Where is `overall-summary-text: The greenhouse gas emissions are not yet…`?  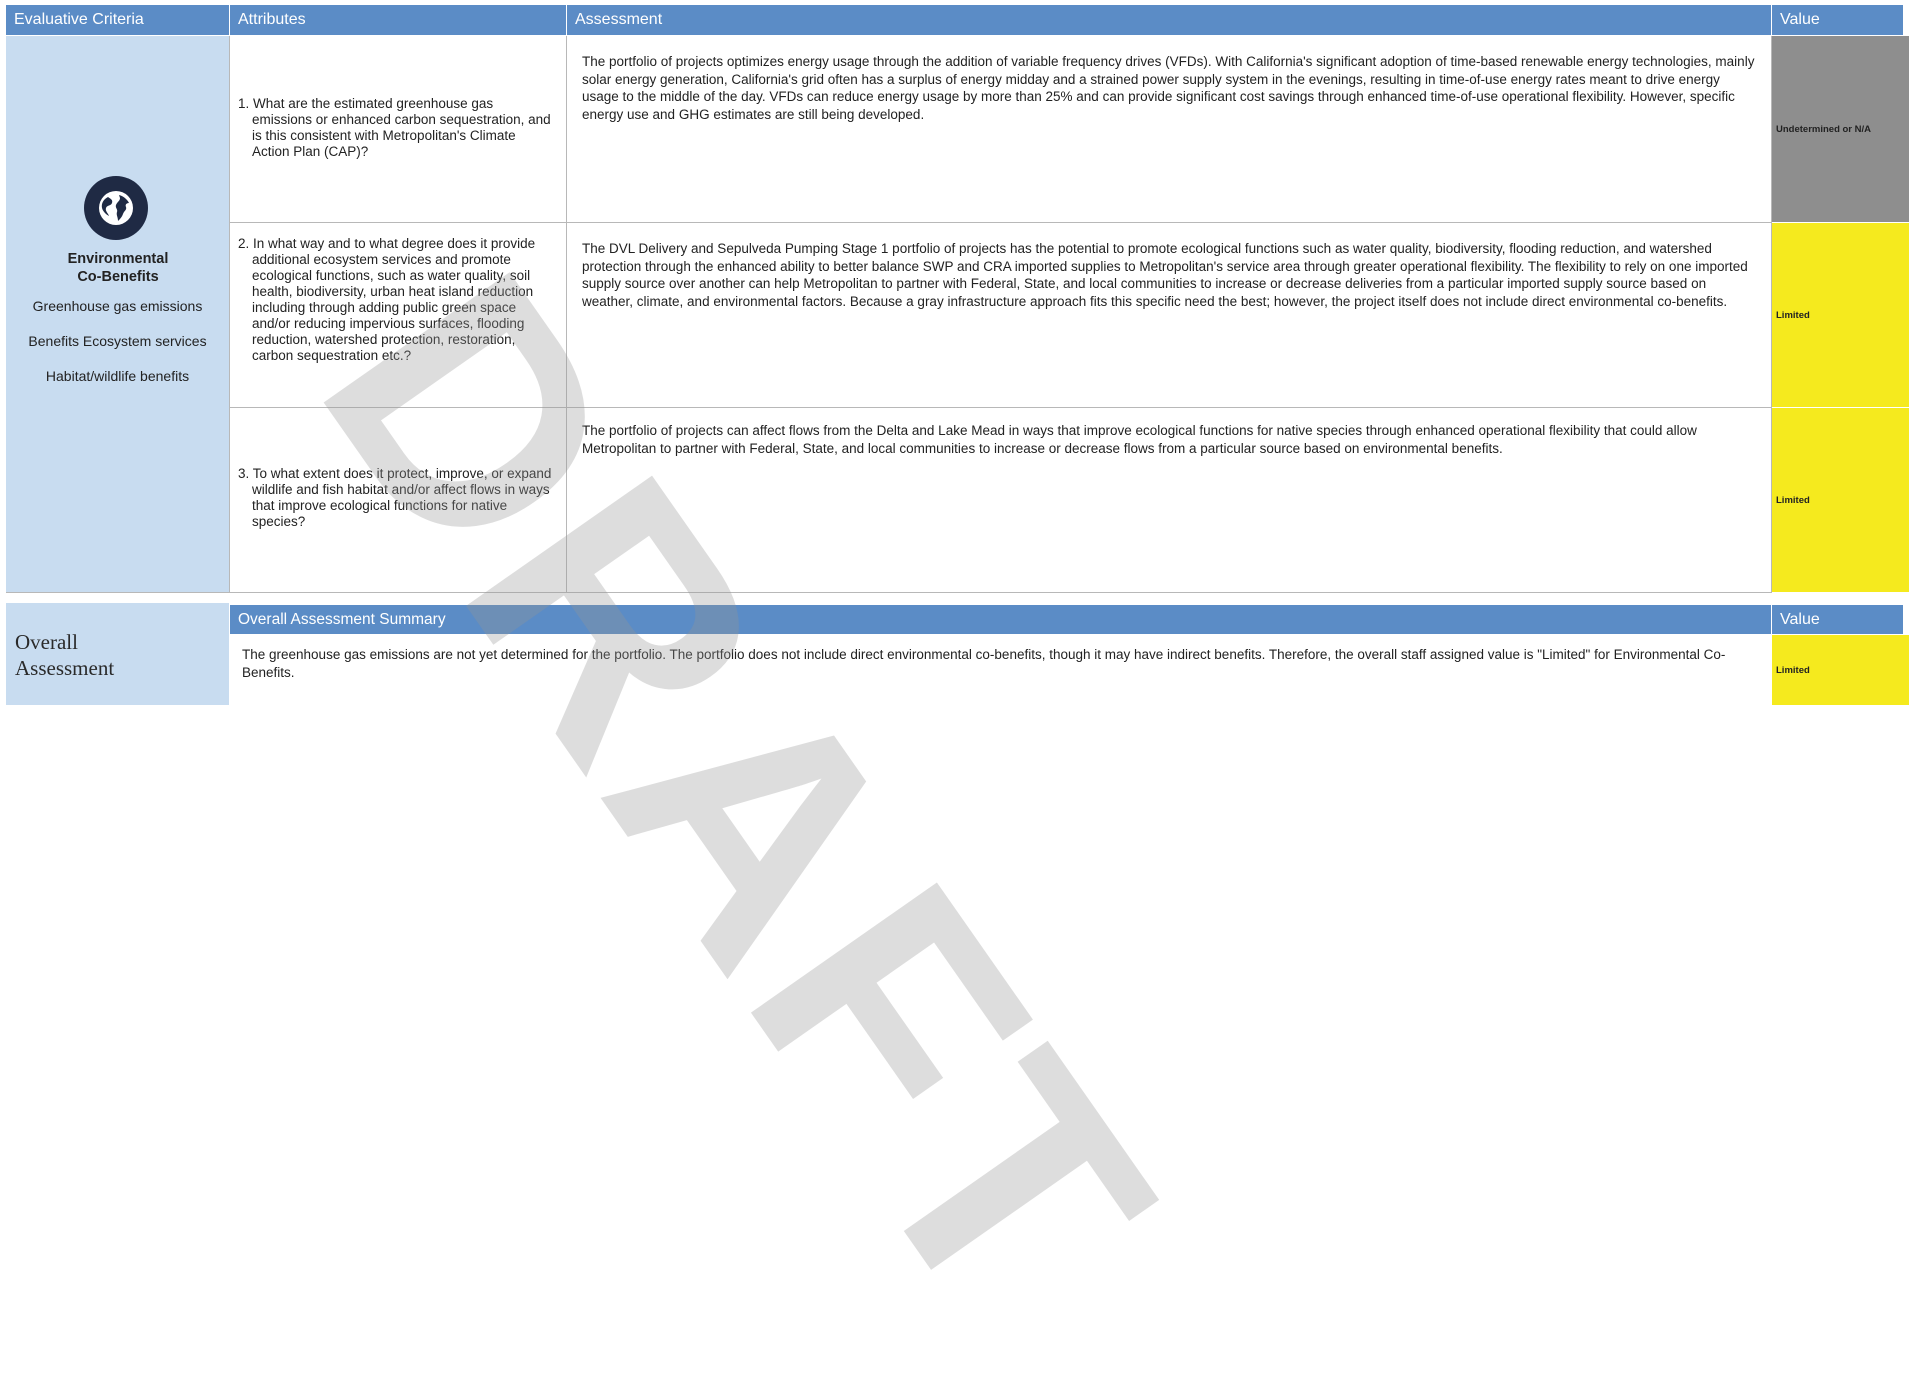 overall-summary-text: The greenhouse gas emissions are not yet… is located at coordinates (984, 663).